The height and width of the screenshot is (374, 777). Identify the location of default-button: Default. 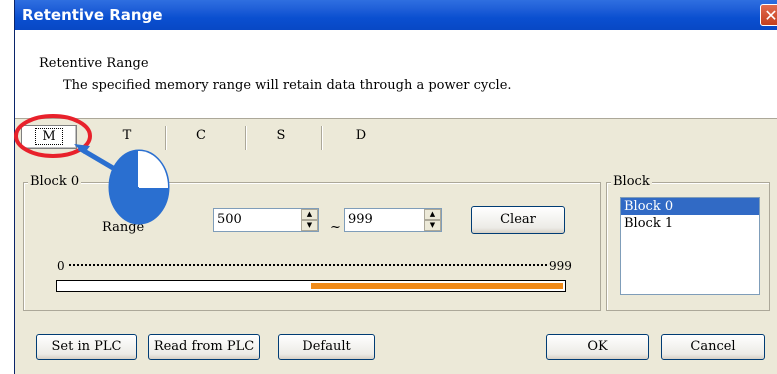
(326, 347).